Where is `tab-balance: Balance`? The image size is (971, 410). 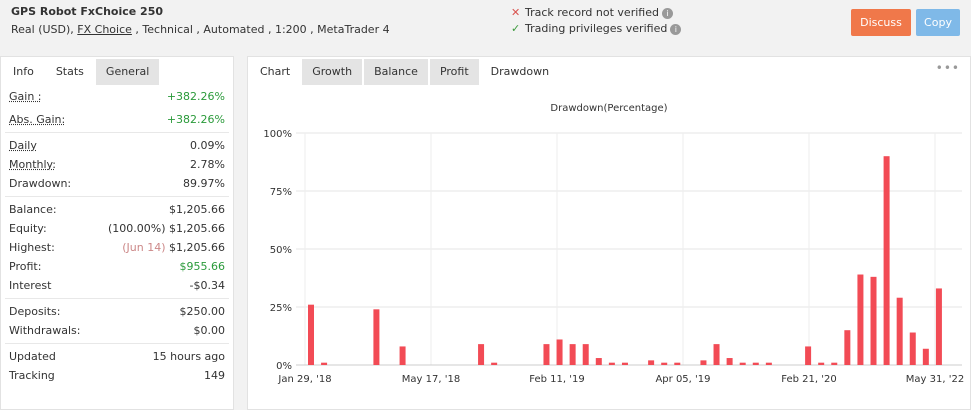 tab-balance: Balance is located at coordinates (396, 72).